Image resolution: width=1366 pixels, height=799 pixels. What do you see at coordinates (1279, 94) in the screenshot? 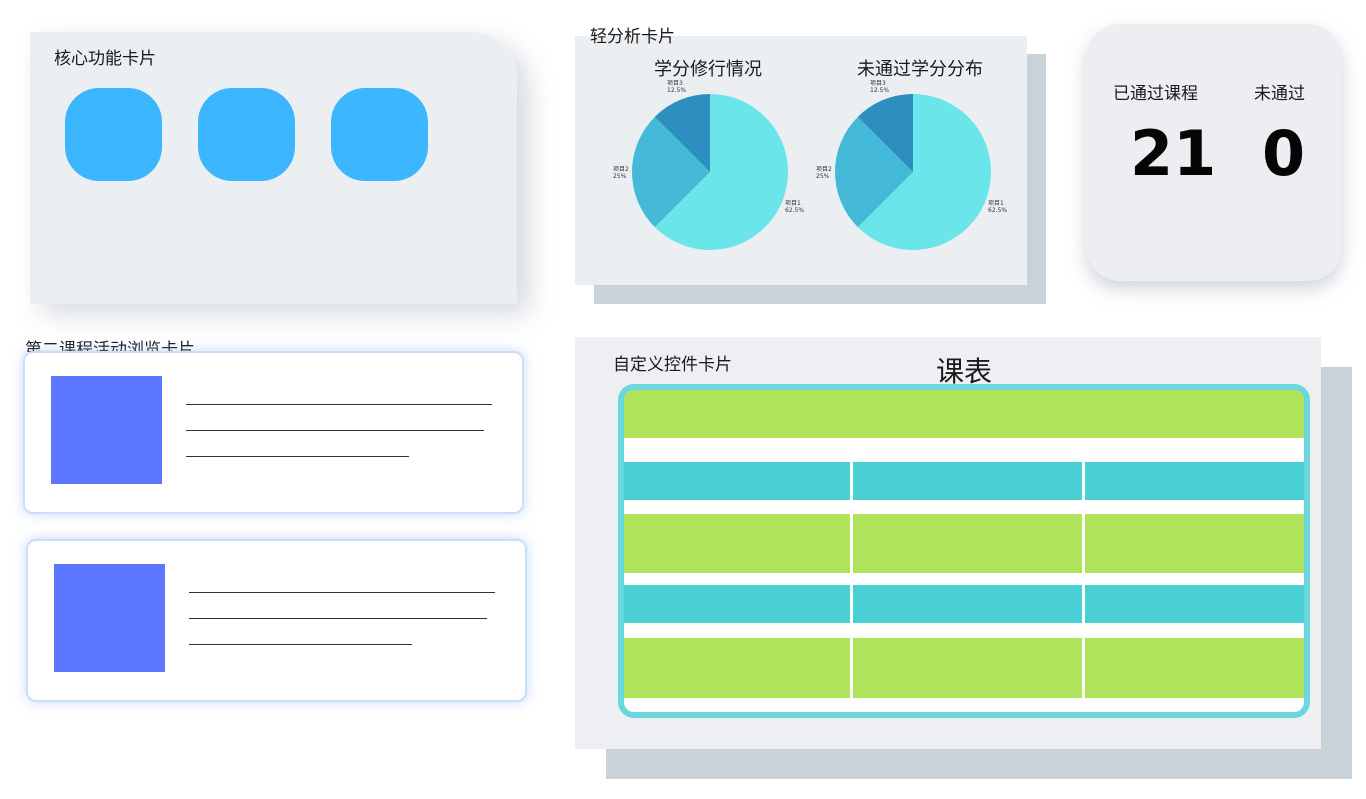
I see `failed-courses-label: 未通过` at bounding box center [1279, 94].